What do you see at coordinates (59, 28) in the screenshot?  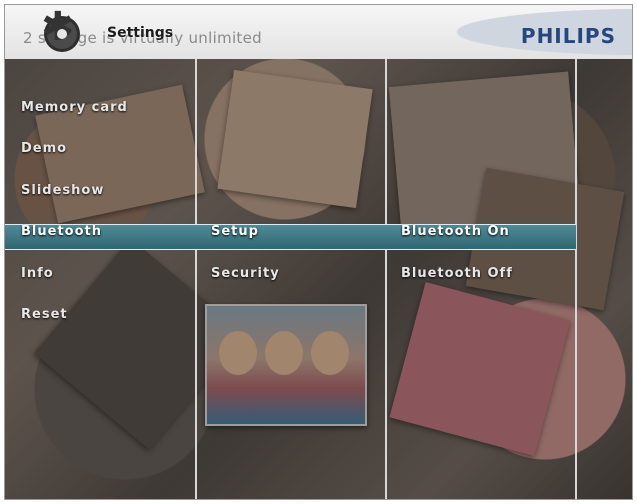 I see `gear-icon` at bounding box center [59, 28].